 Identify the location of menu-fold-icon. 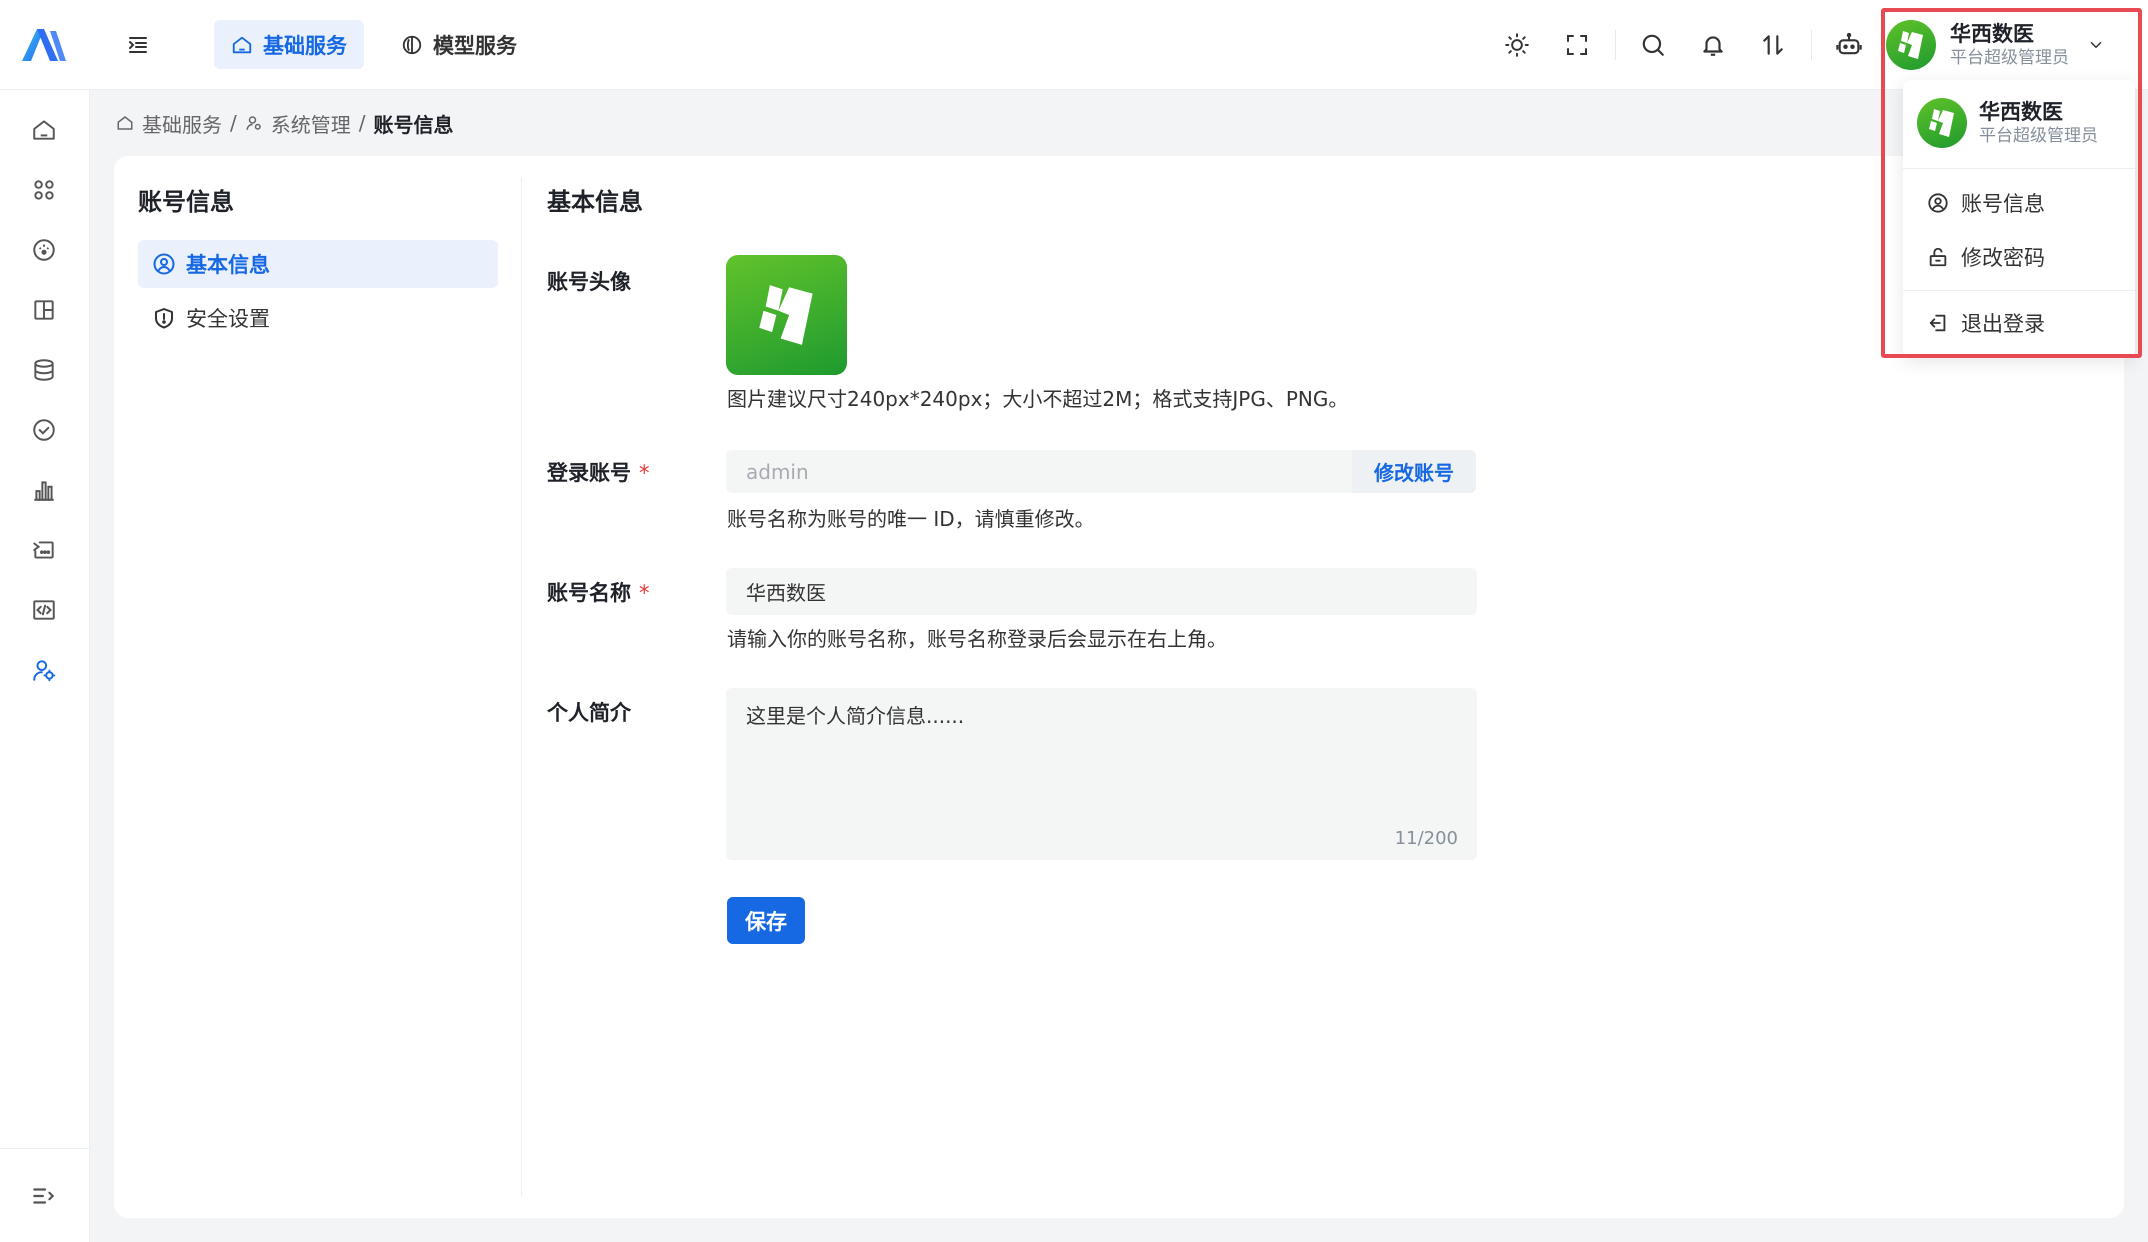
(138, 45).